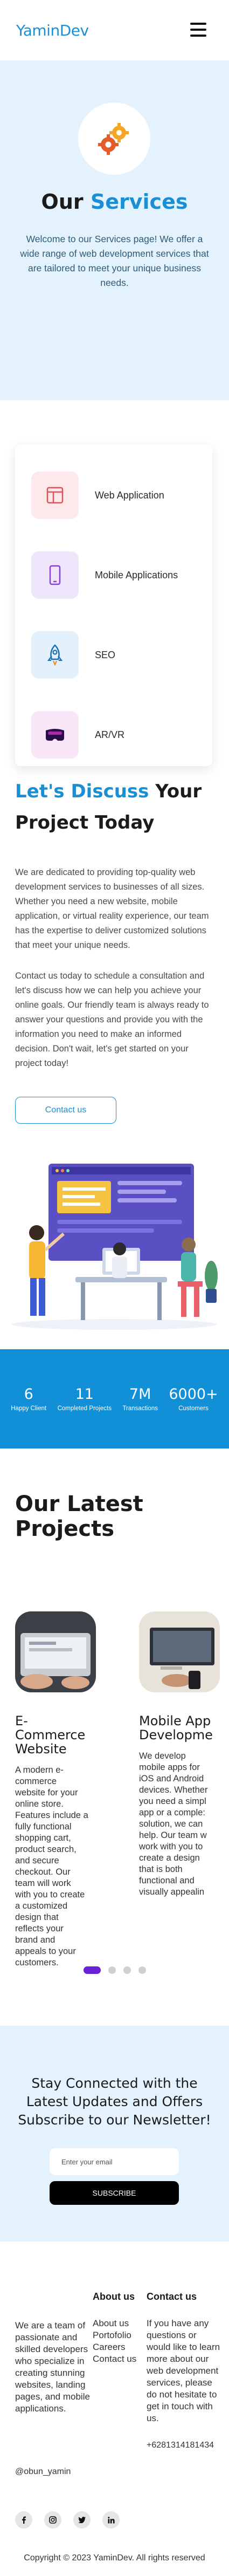 The image size is (229, 2576). Describe the element at coordinates (43, 2472) in the screenshot. I see `social-handle: @obun_yamin` at that location.